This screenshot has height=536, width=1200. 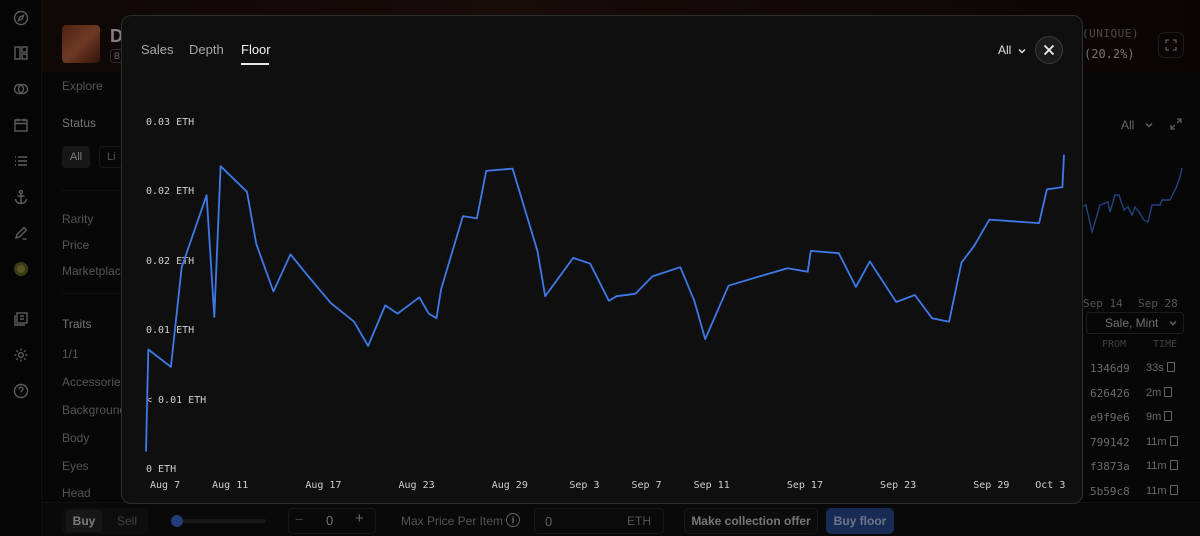 What do you see at coordinates (323, 485) in the screenshot?
I see `x-axis-tick-label: Aug 17` at bounding box center [323, 485].